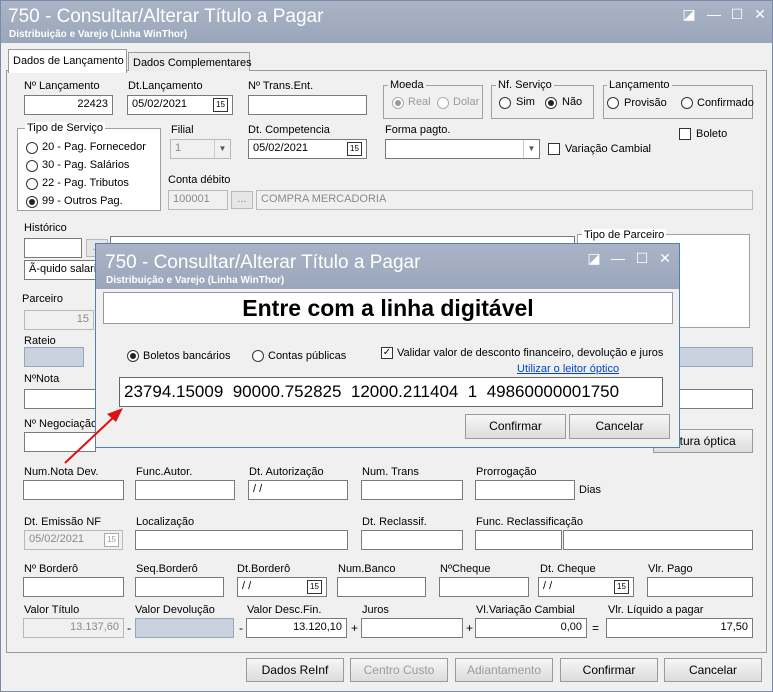 The image size is (773, 692). Describe the element at coordinates (93, 436) in the screenshot. I see `annotation-arrow` at that location.